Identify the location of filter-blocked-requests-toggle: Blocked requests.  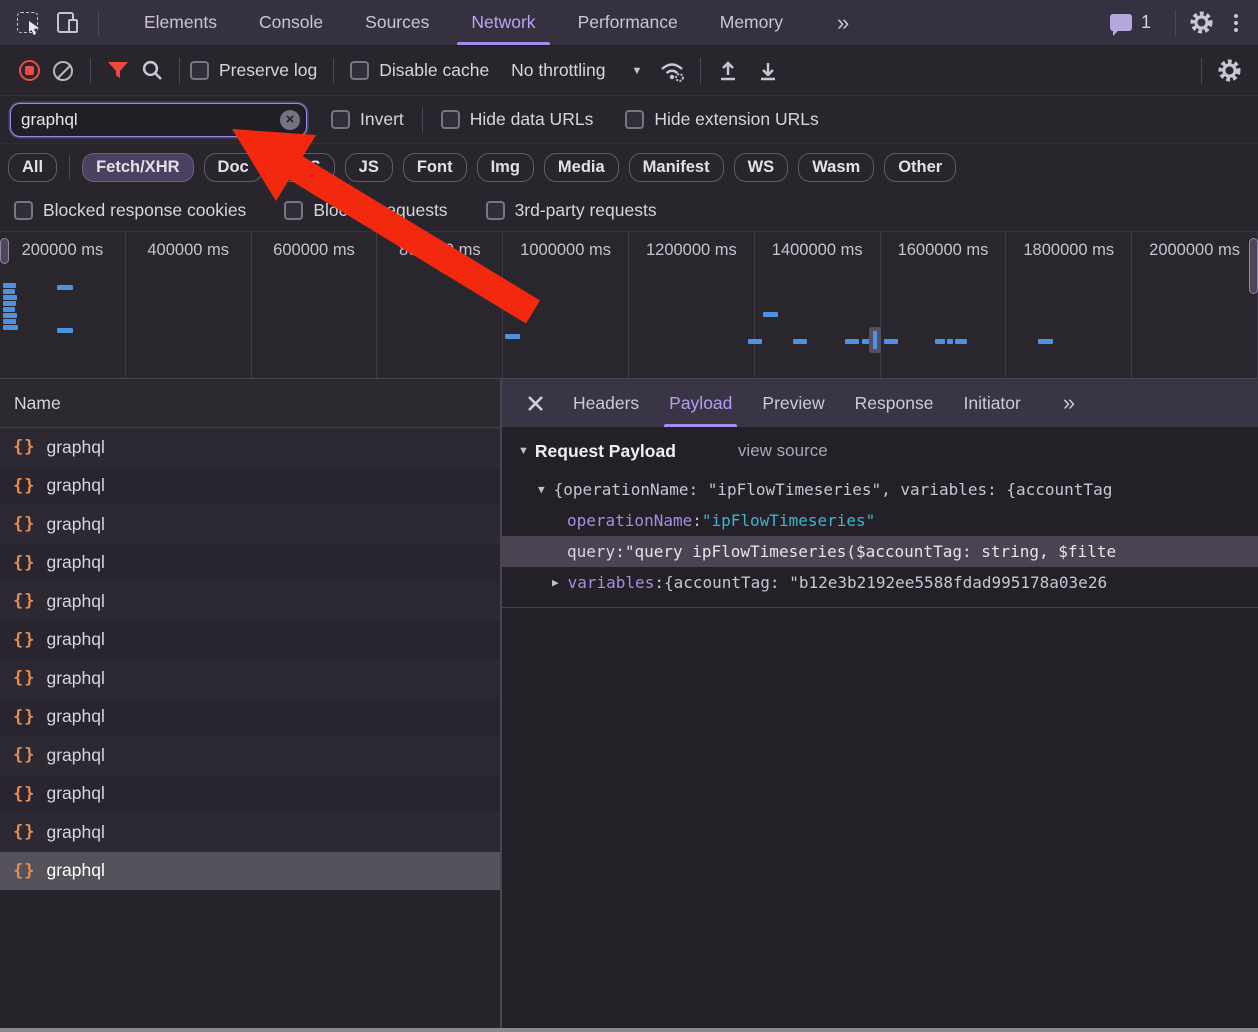
(366, 210).